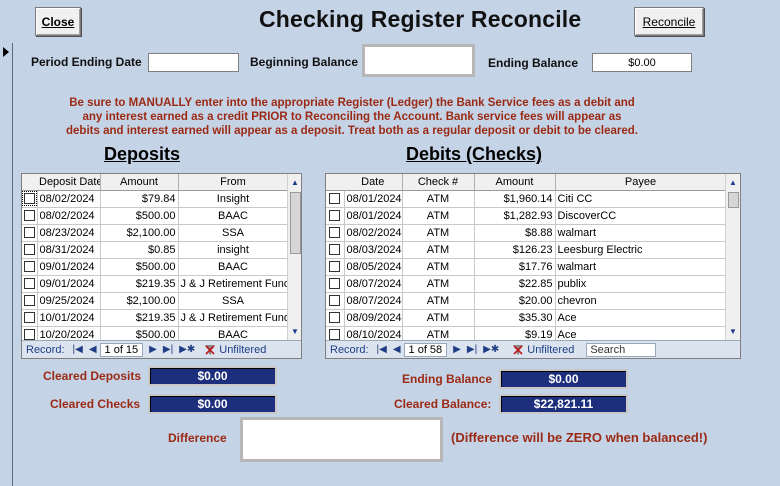 The image size is (780, 486). What do you see at coordinates (642, 62) in the screenshot?
I see `ending-balance-input: $0.00` at bounding box center [642, 62].